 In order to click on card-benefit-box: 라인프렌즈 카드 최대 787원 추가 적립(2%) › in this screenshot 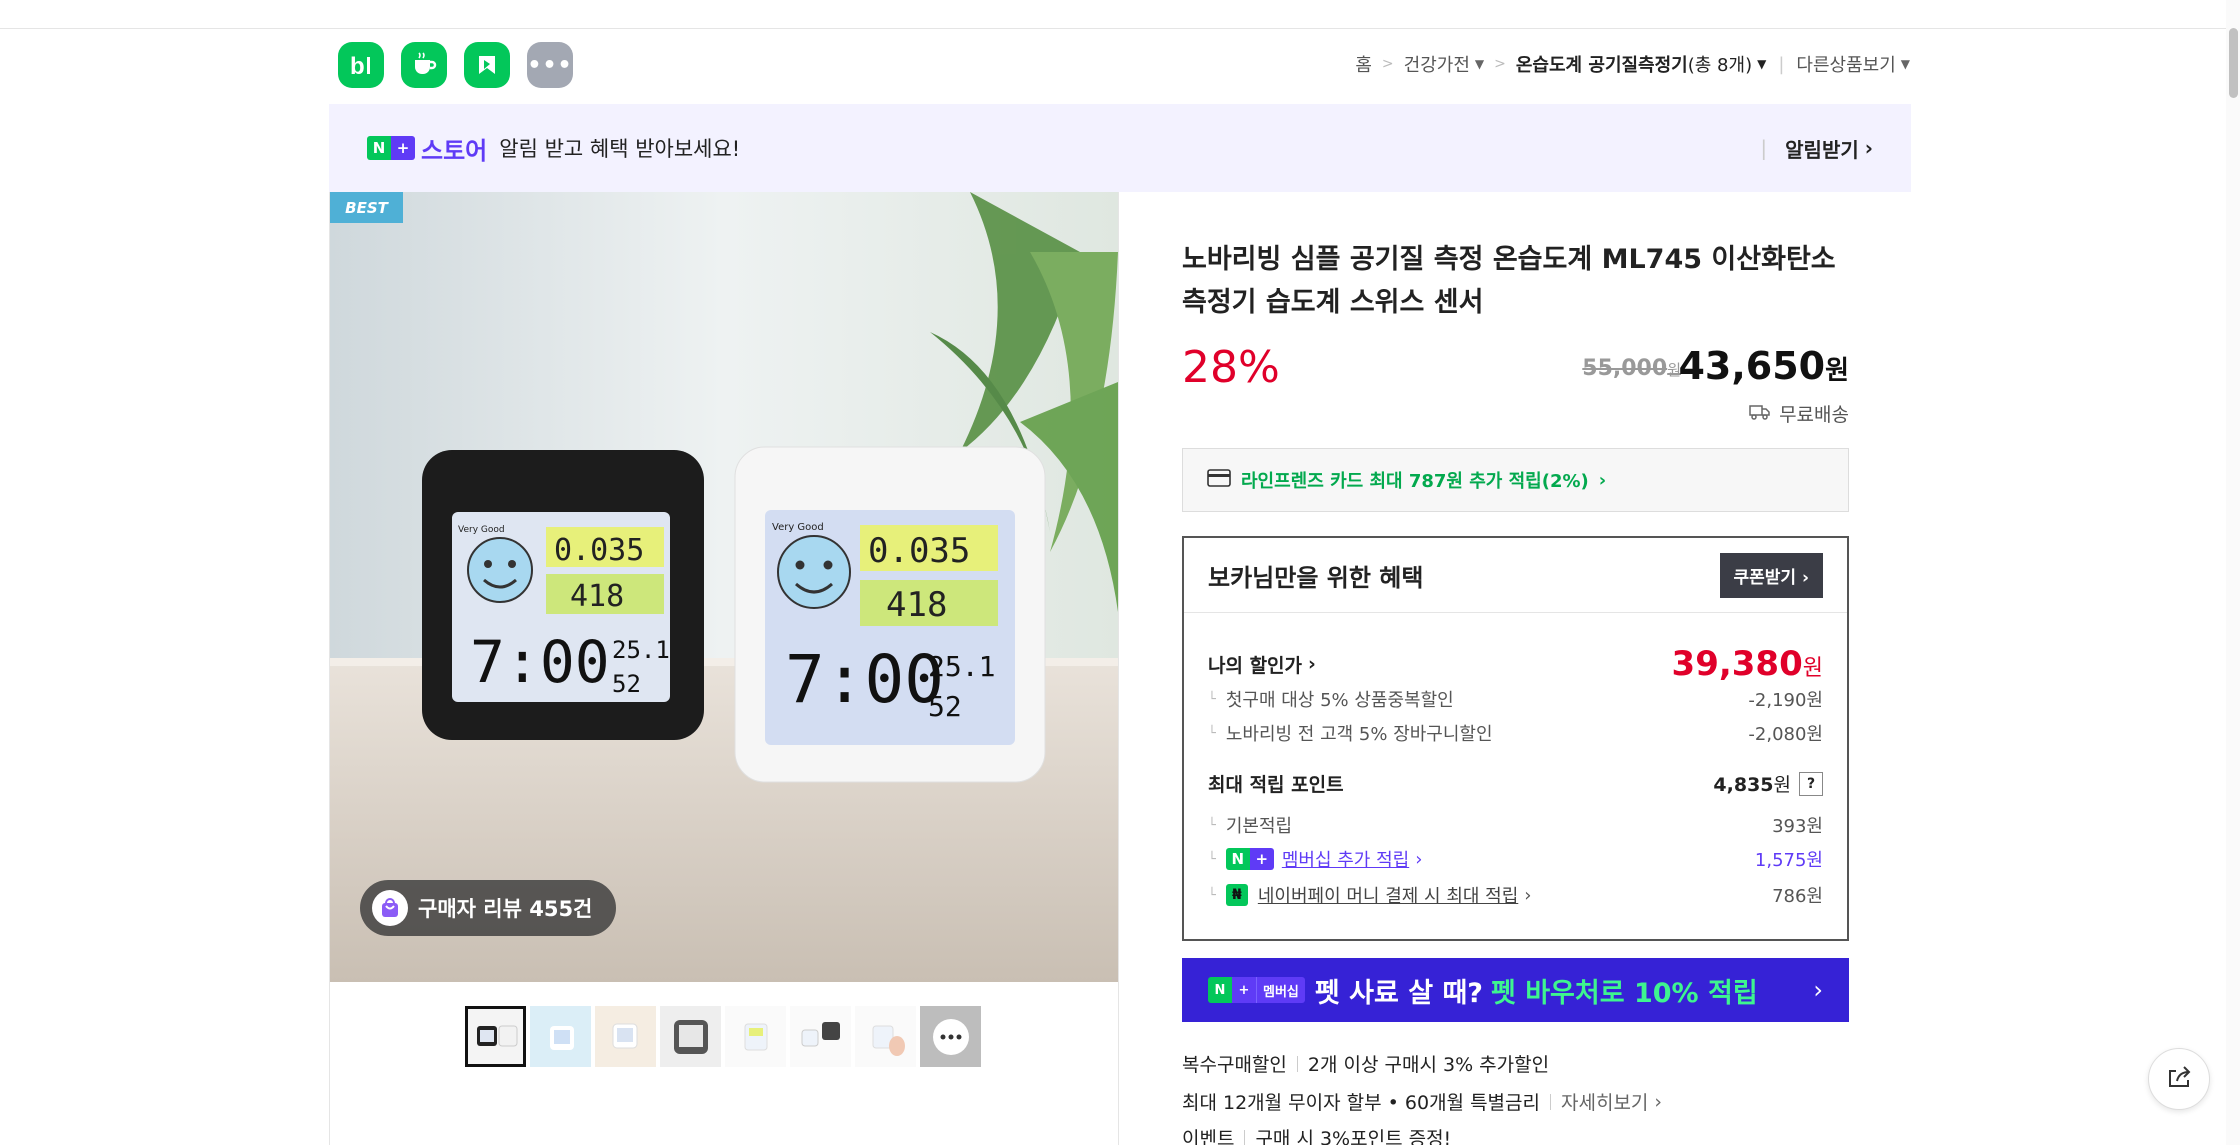, I will do `click(1515, 480)`.